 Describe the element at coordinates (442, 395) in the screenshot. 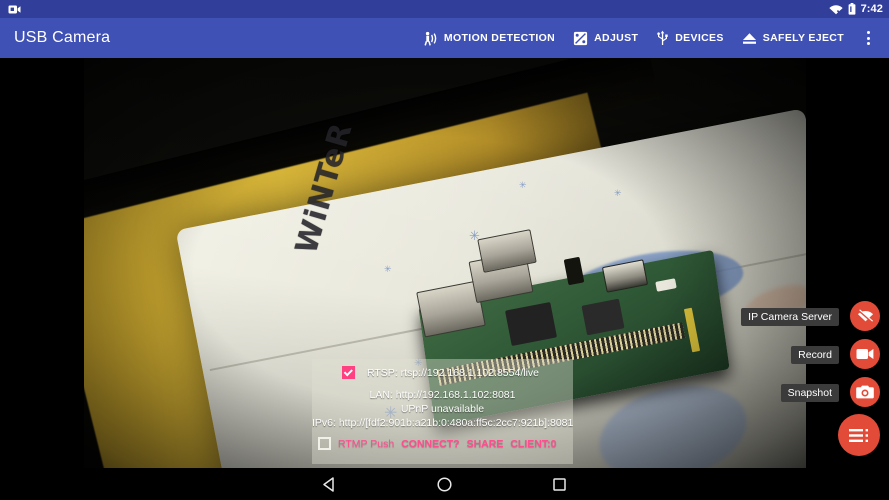

I see `lan-url-label: LAN: http://192.168.1.102:8081` at that location.